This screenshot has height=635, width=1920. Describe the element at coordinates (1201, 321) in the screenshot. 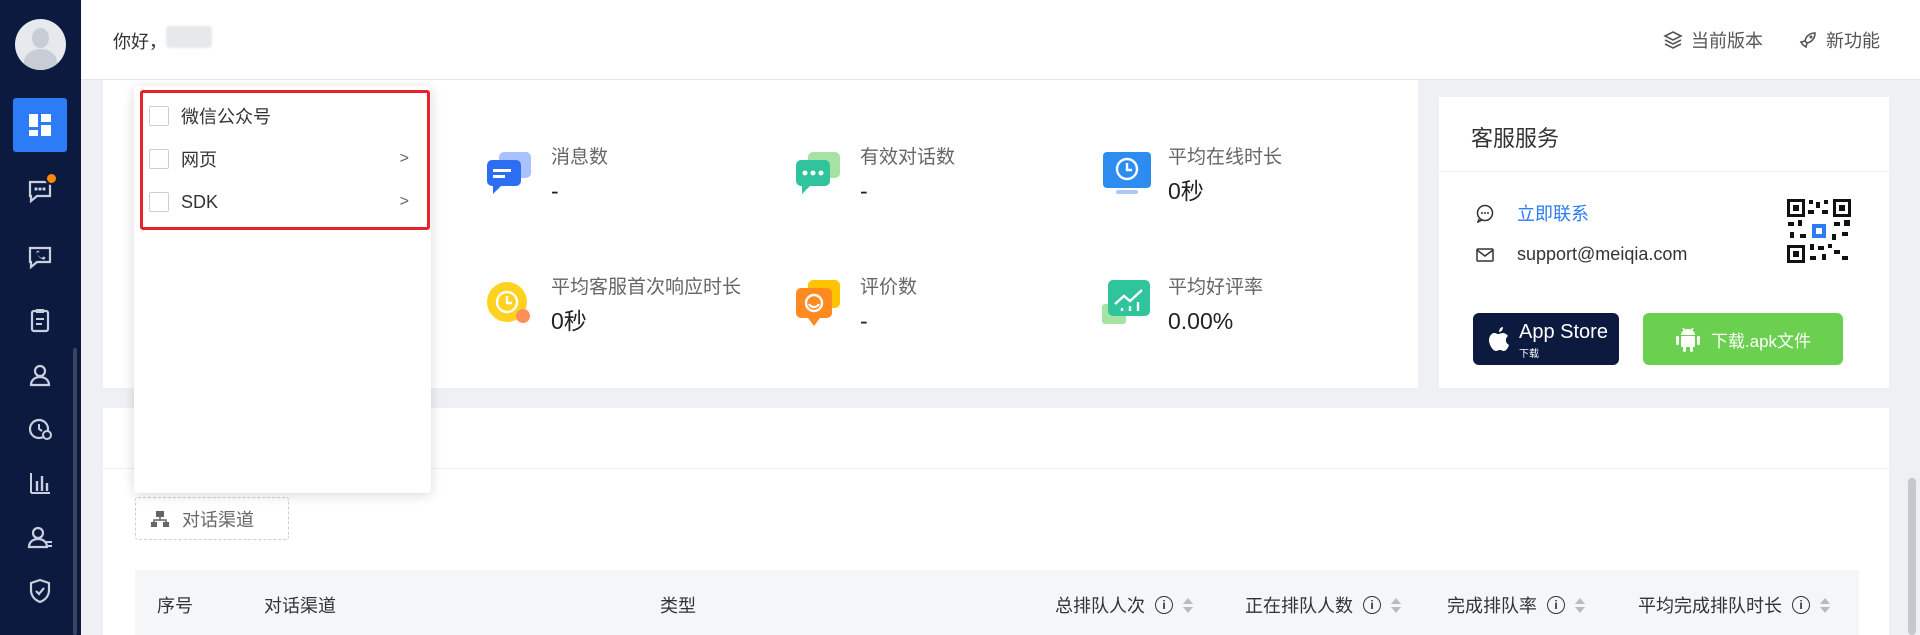

I see `stat-good-rate-value: 0.00%` at that location.